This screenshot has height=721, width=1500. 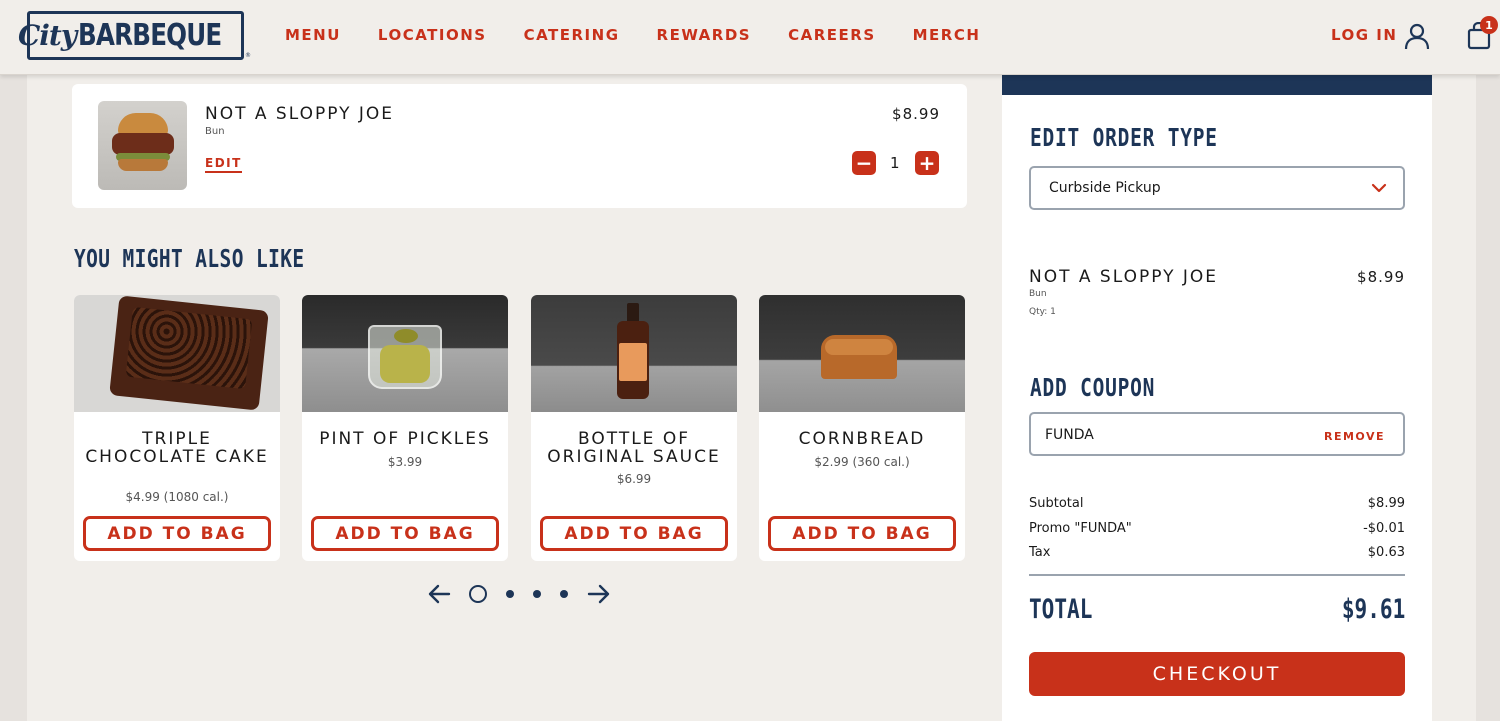 I want to click on left-gutter, so click(x=13, y=398).